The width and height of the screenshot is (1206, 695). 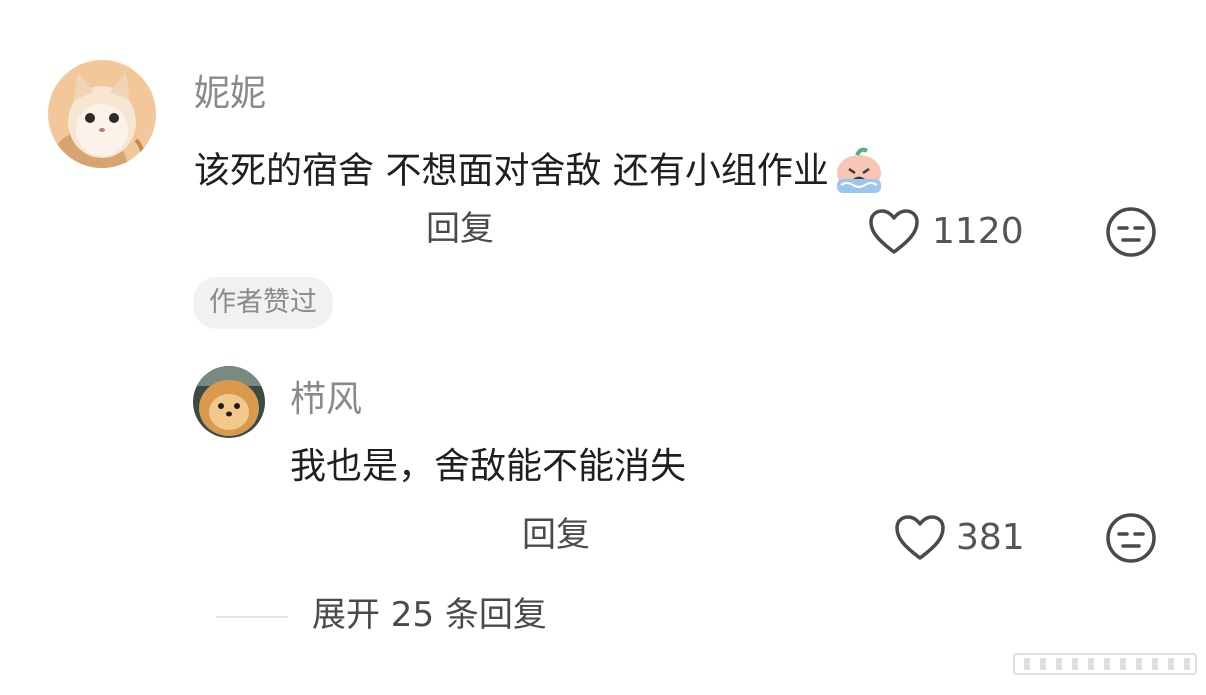 I want to click on comment-text: 该死的宿舍 不想面对舍敌 还有小组作业, so click(x=540, y=172).